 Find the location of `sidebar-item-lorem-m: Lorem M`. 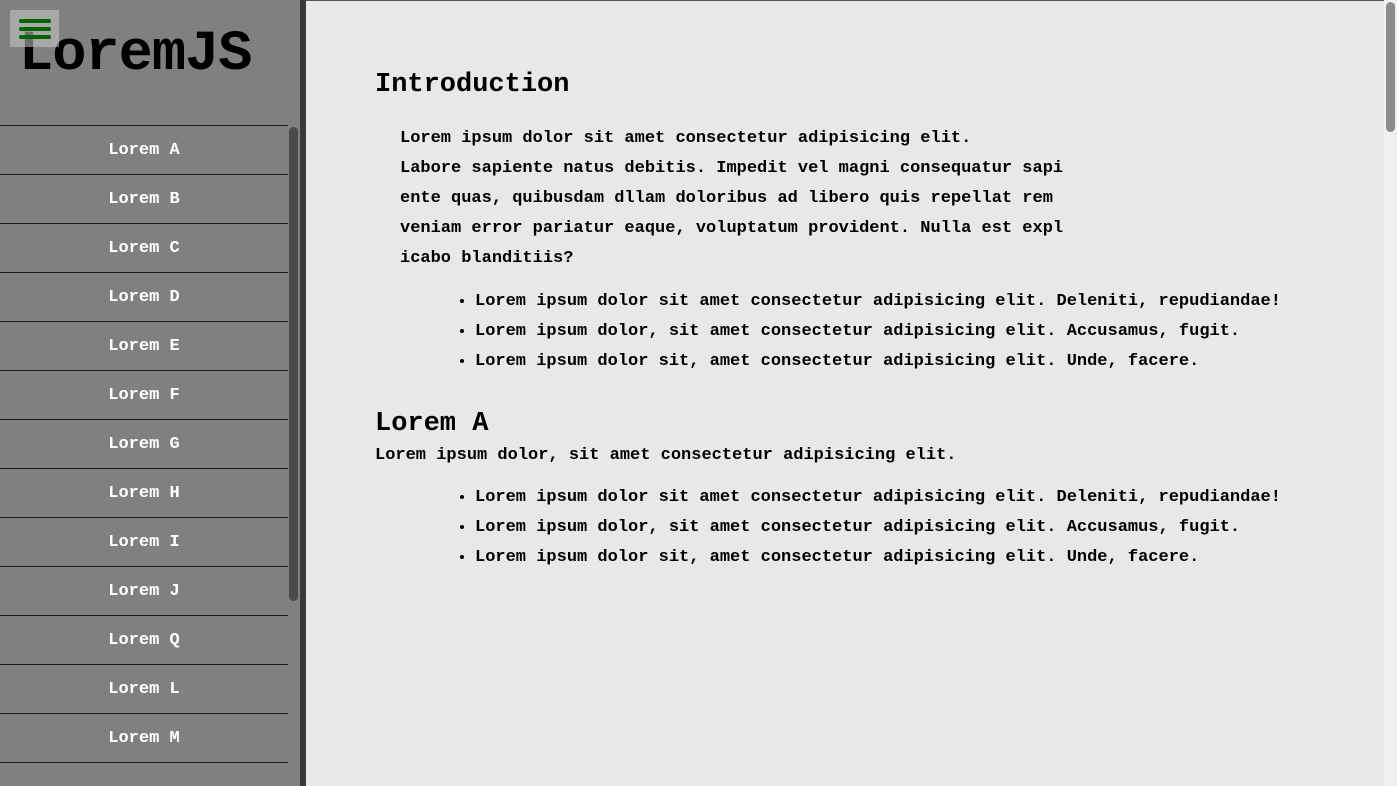

sidebar-item-lorem-m: Lorem M is located at coordinates (144, 738).